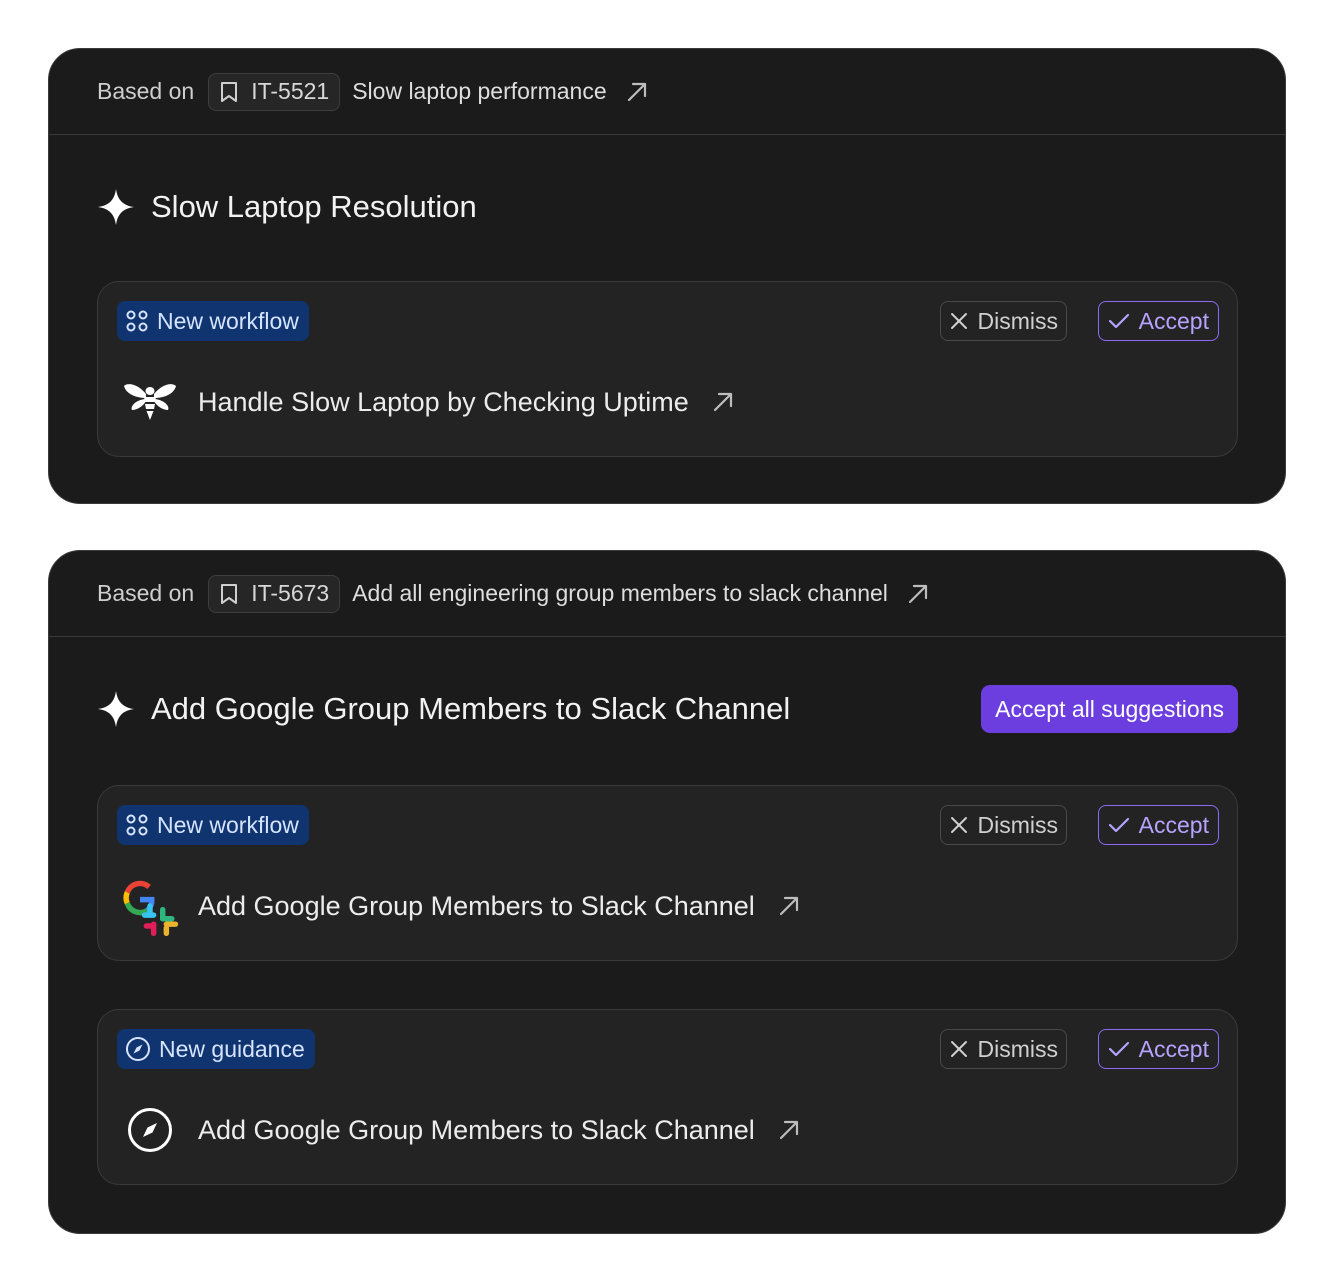 The width and height of the screenshot is (1334, 1280). I want to click on ticket-chip: IT-5673, so click(274, 593).